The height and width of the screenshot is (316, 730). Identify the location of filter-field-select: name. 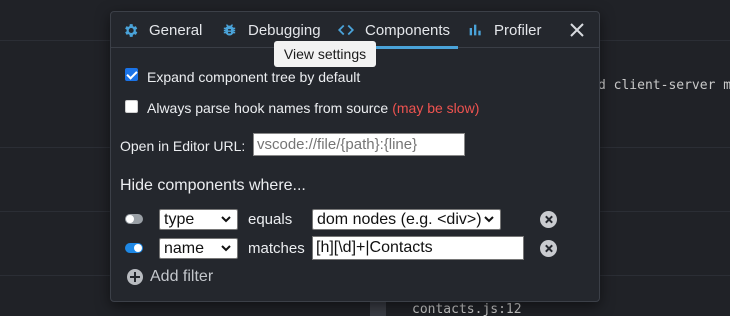
(198, 248).